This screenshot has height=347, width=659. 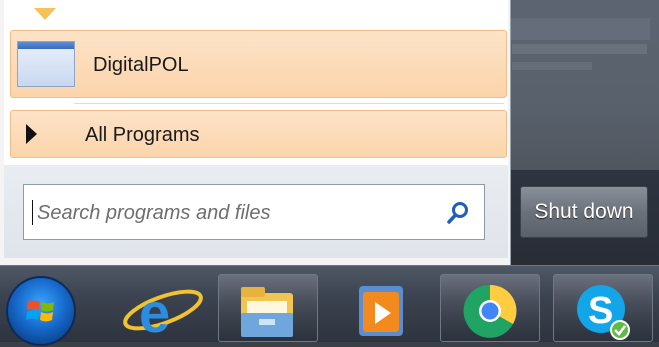 What do you see at coordinates (267, 312) in the screenshot?
I see `folder-icon` at bounding box center [267, 312].